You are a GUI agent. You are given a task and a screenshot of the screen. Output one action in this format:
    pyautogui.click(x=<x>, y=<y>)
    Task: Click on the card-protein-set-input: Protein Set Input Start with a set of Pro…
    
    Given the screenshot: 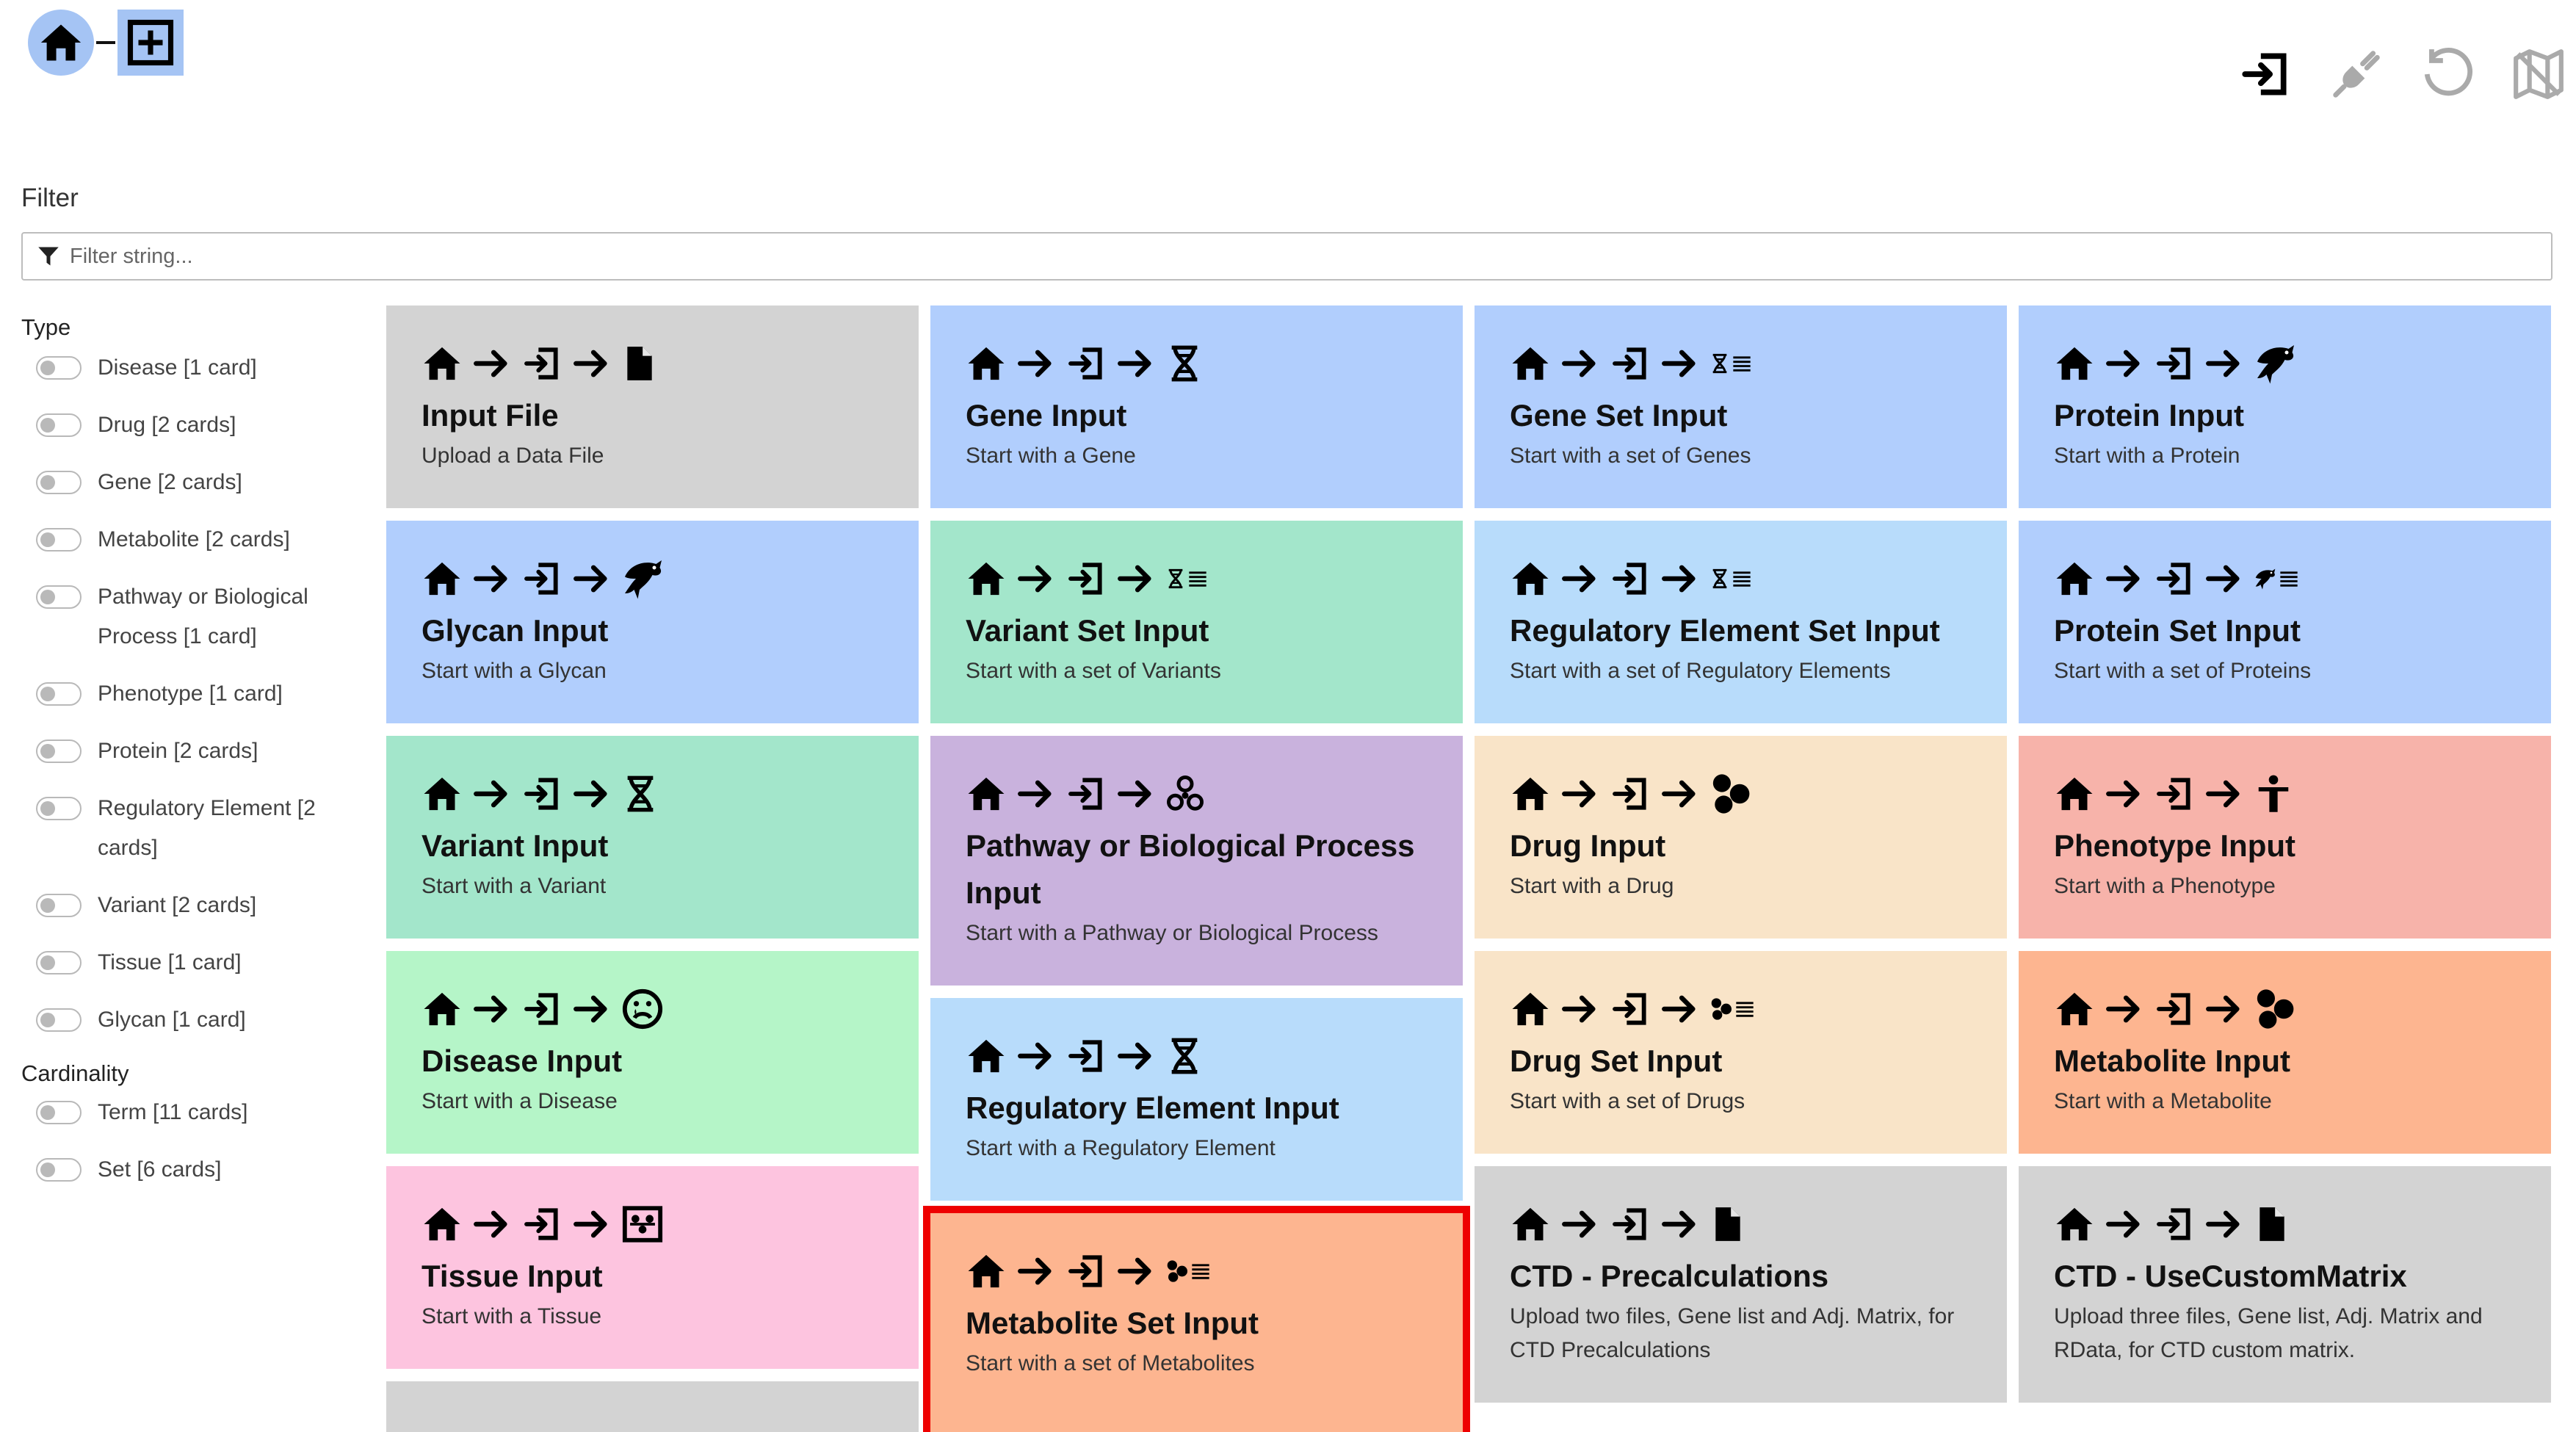 What is the action you would take?
    pyautogui.click(x=2285, y=622)
    